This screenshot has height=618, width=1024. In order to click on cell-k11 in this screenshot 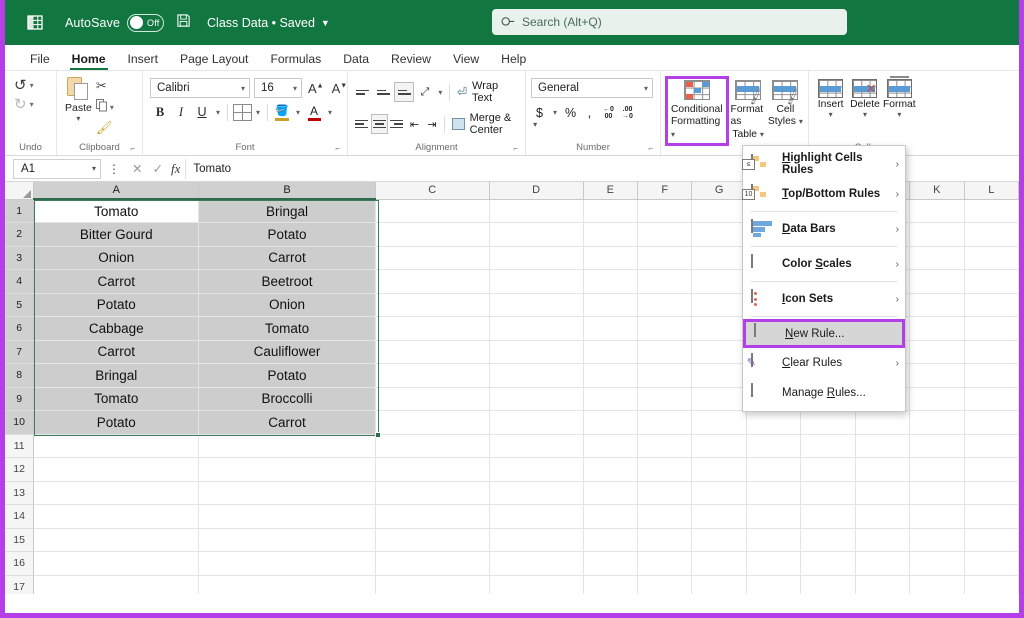, I will do `click(937, 446)`.